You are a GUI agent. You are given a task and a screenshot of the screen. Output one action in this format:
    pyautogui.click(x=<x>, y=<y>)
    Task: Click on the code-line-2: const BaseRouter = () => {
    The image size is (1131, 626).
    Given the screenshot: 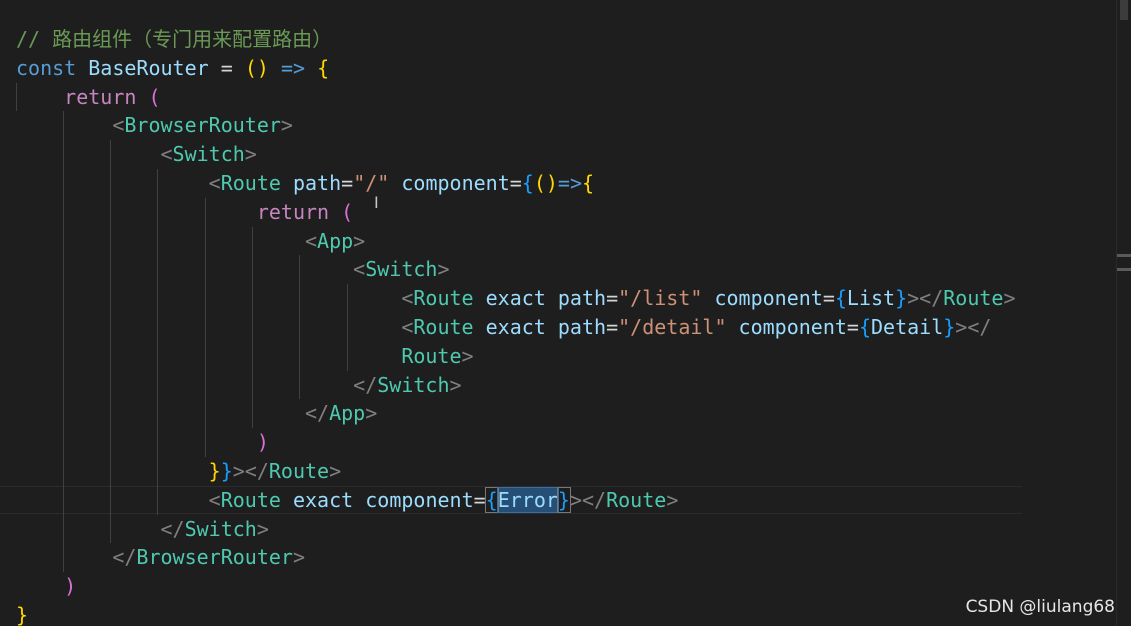 What is the action you would take?
    pyautogui.click(x=516, y=68)
    